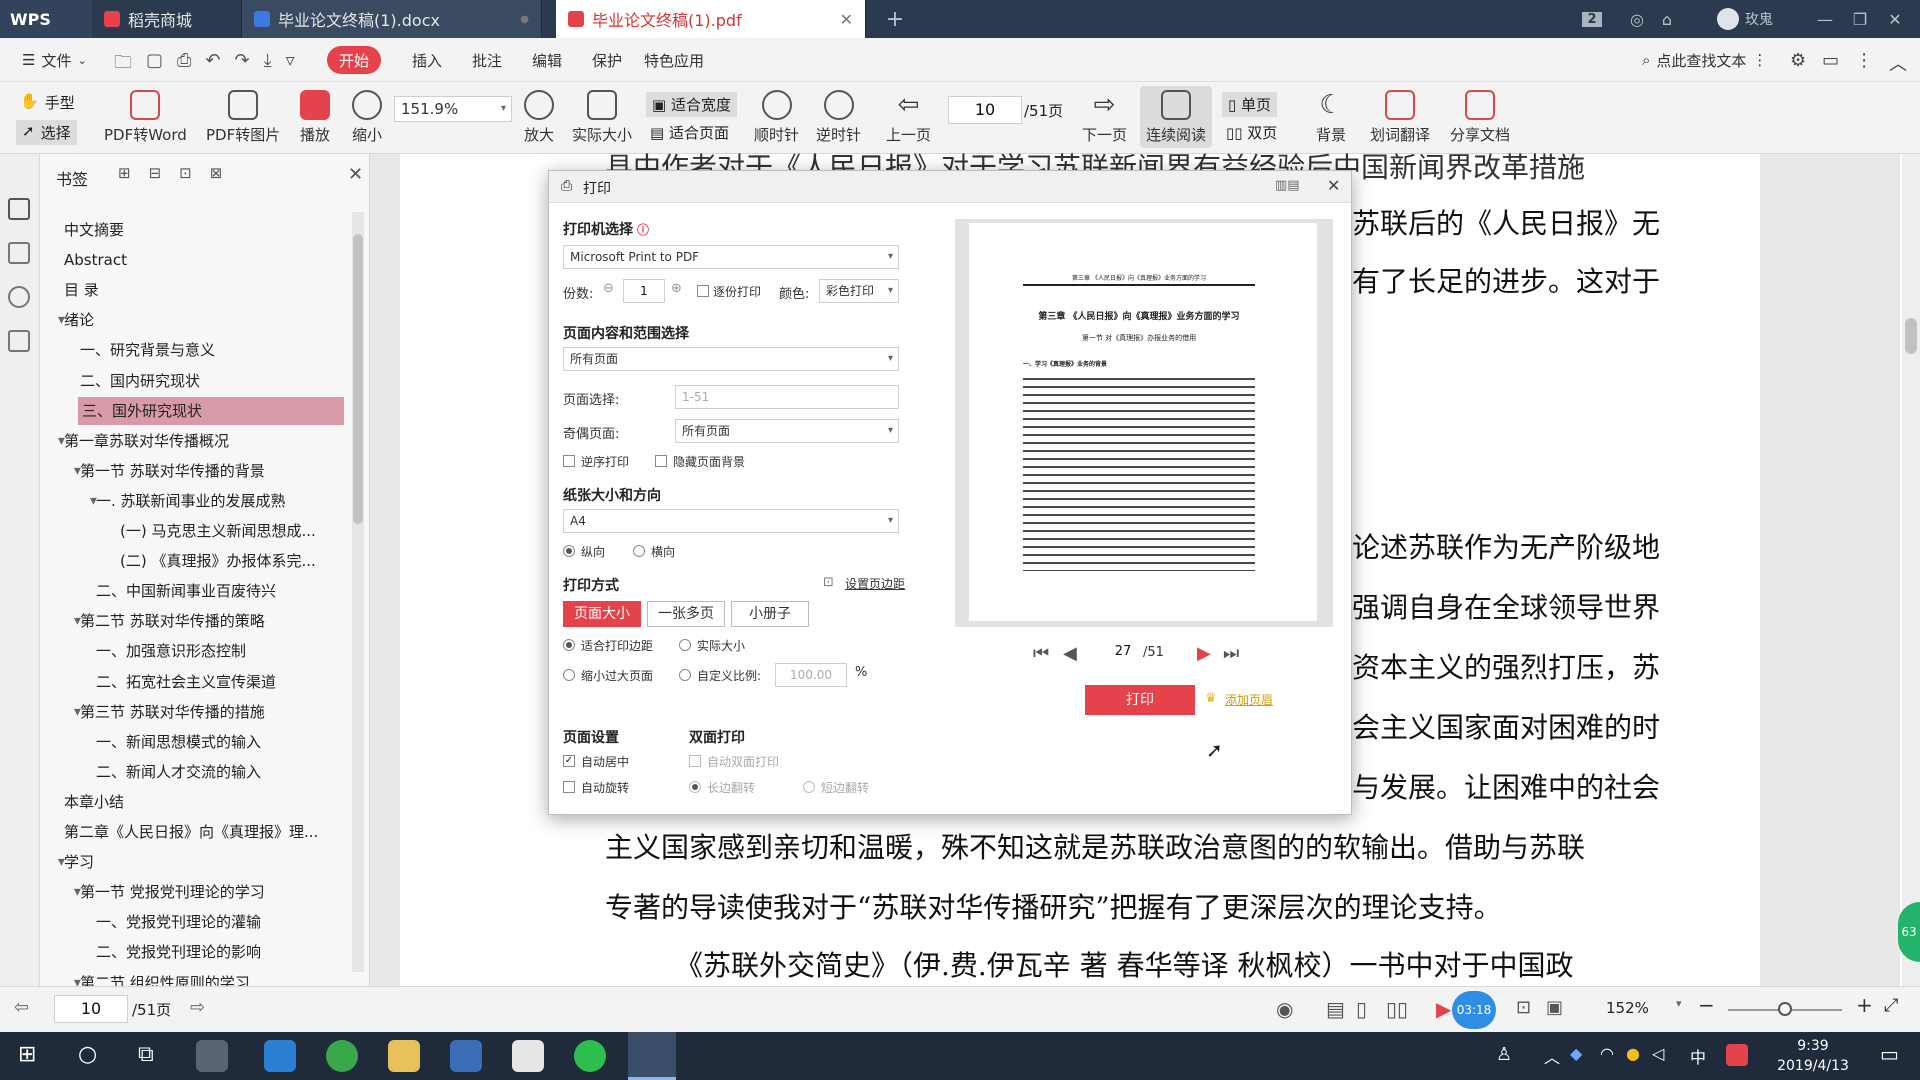  I want to click on store-app-icon, so click(466, 1056).